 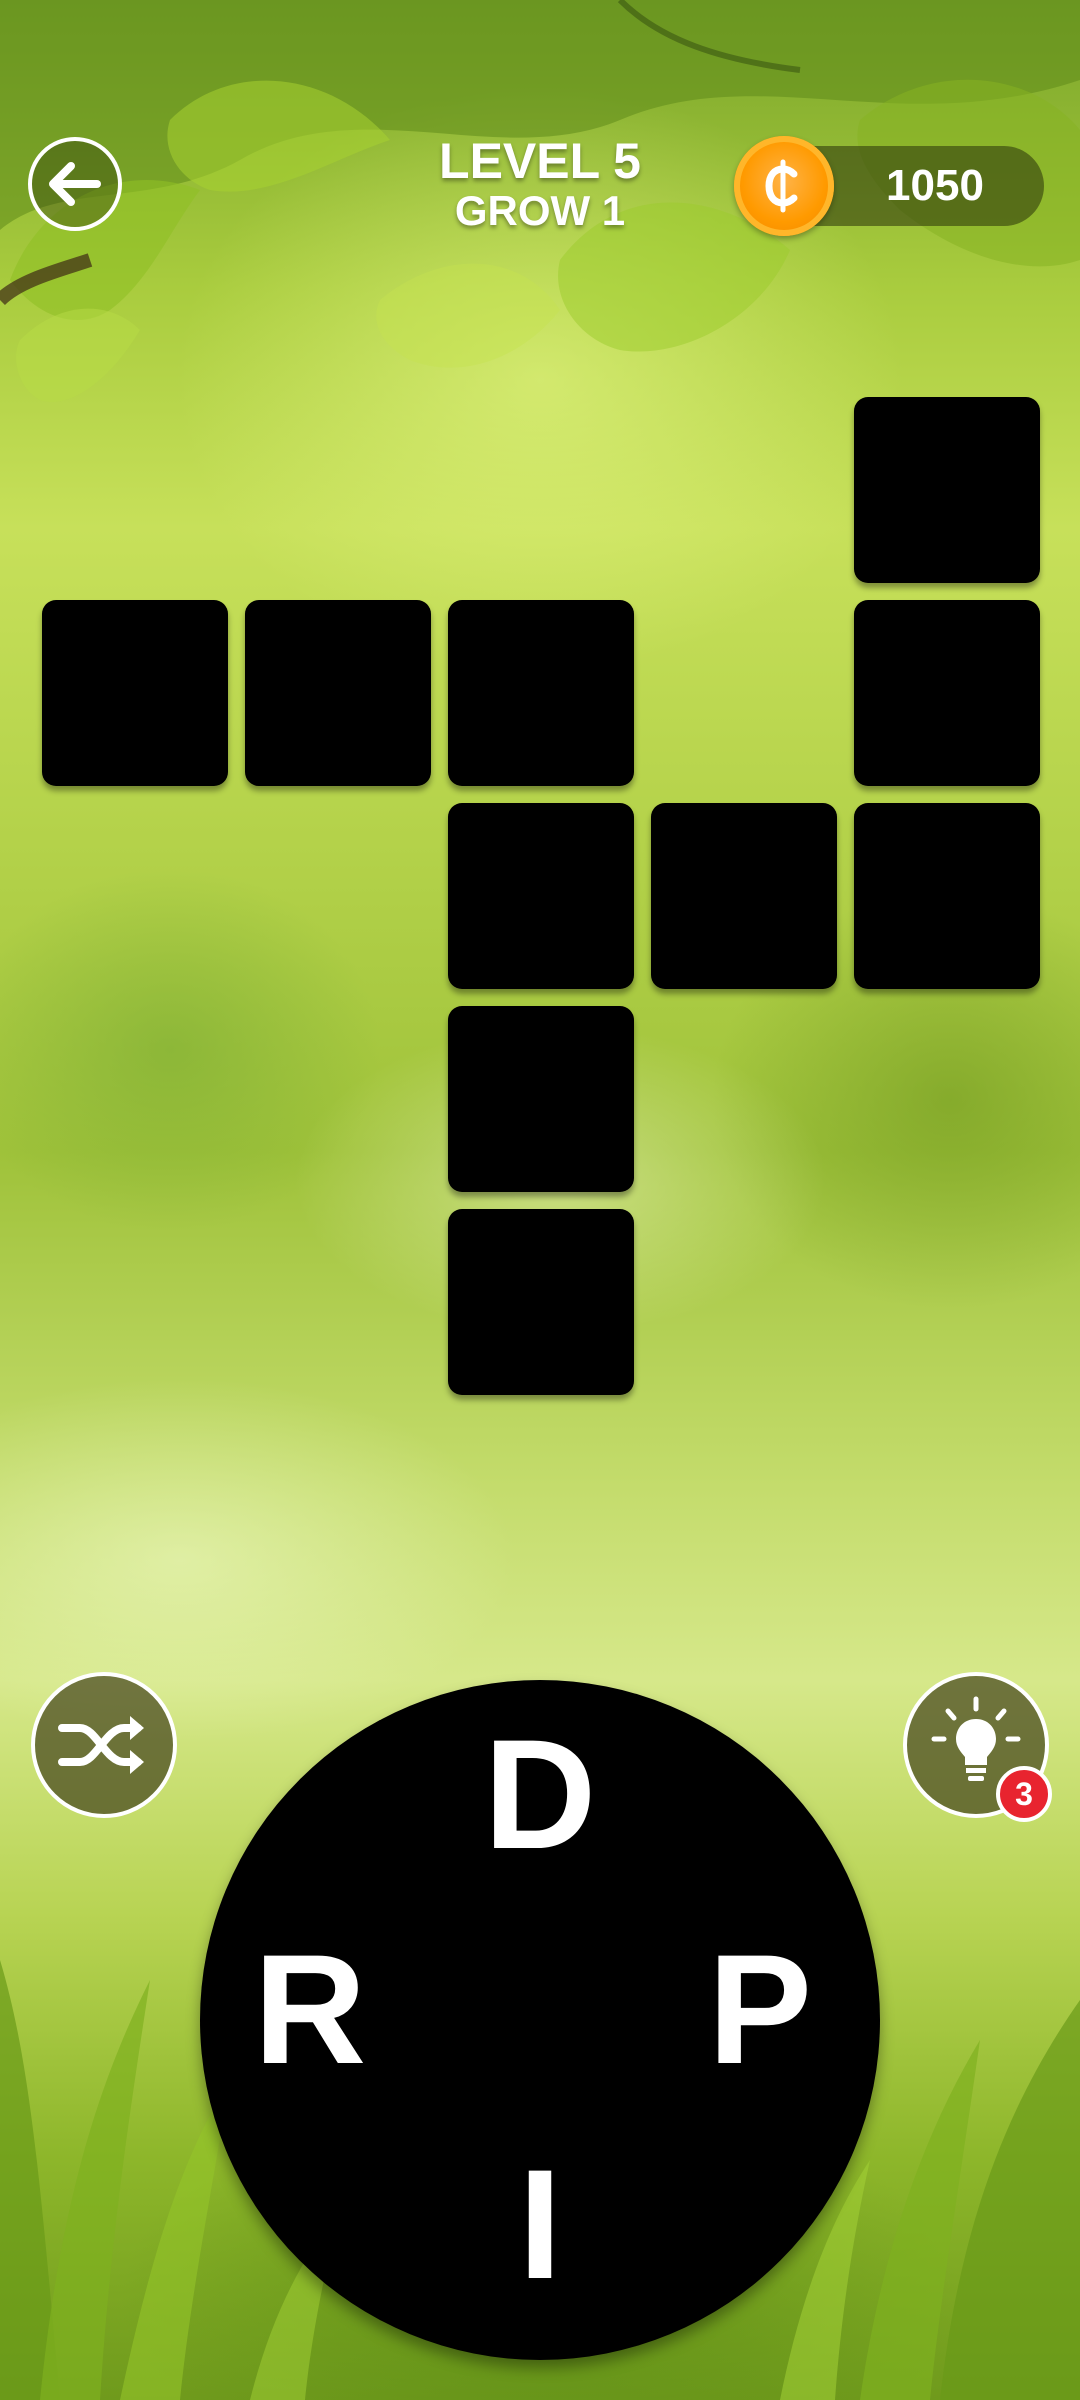 What do you see at coordinates (760, 2010) in the screenshot?
I see `wheel-letter-p: P` at bounding box center [760, 2010].